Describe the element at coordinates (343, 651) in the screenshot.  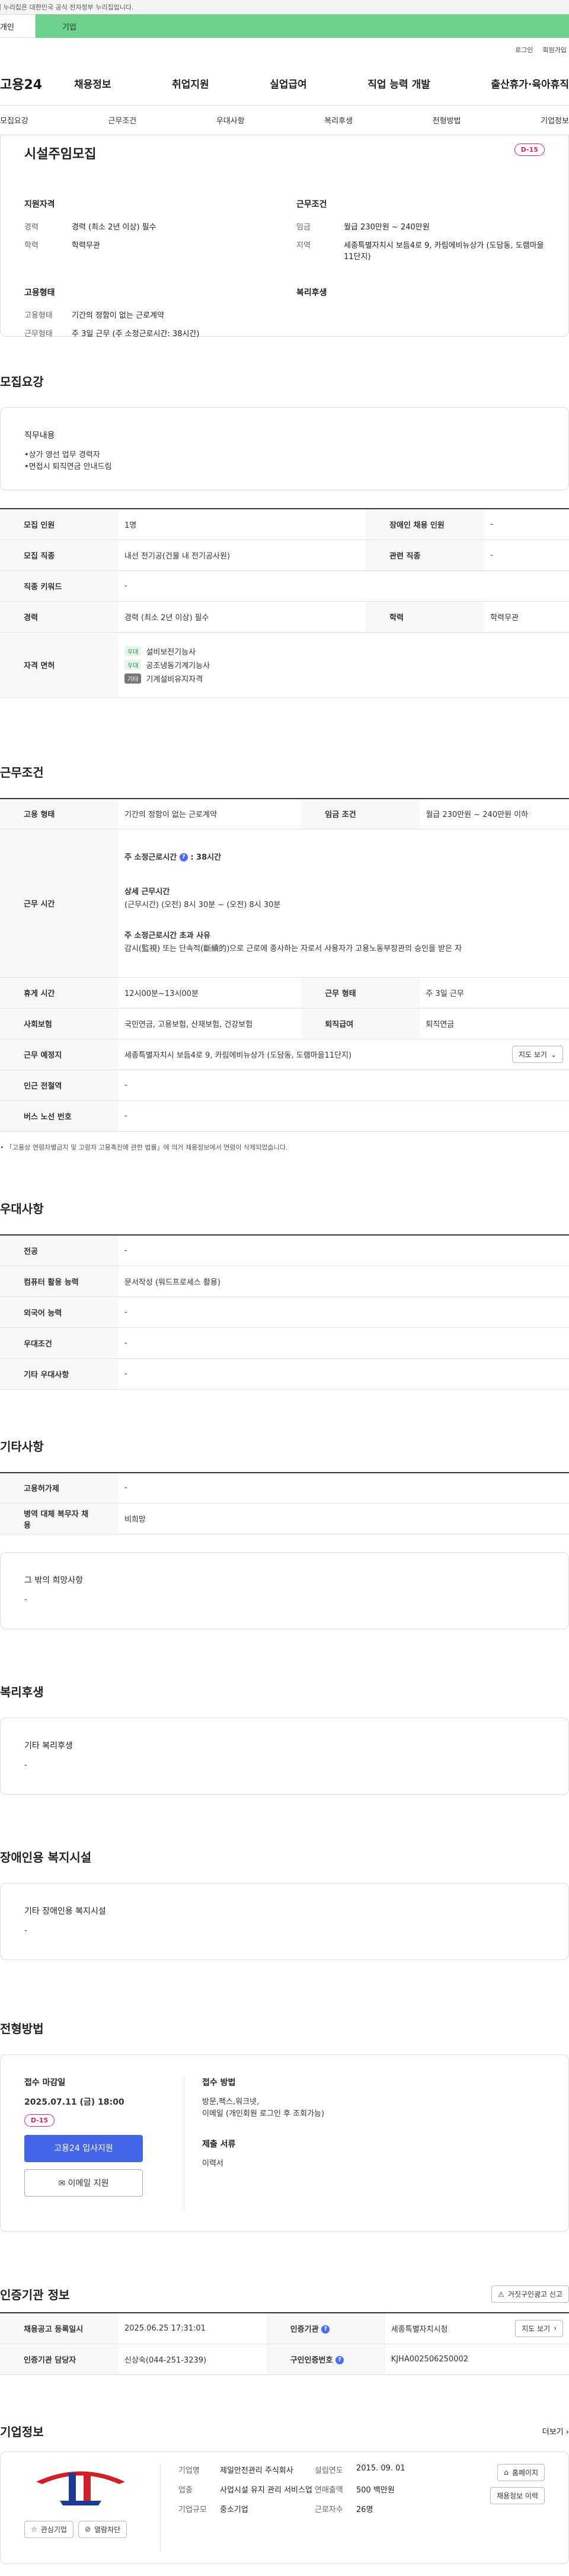
I see `list-item: 우대 설비보전기능사` at that location.